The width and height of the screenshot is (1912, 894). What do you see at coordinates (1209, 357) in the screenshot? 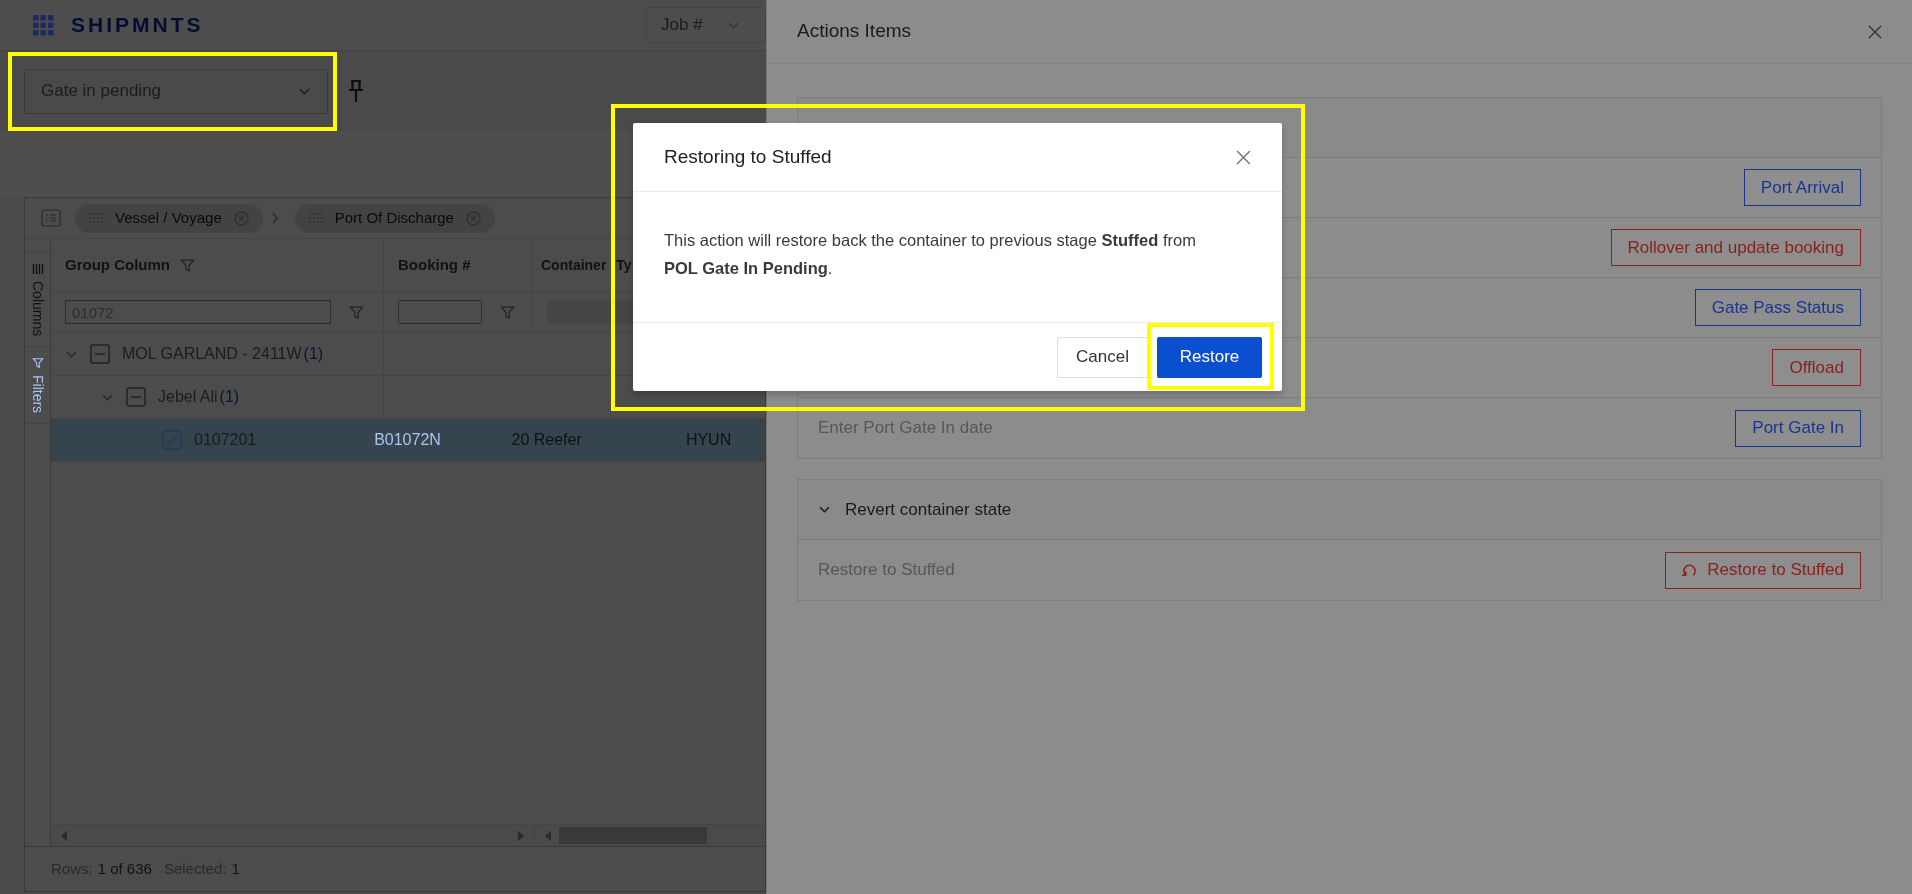
I see `dialog-button: Restore` at bounding box center [1209, 357].